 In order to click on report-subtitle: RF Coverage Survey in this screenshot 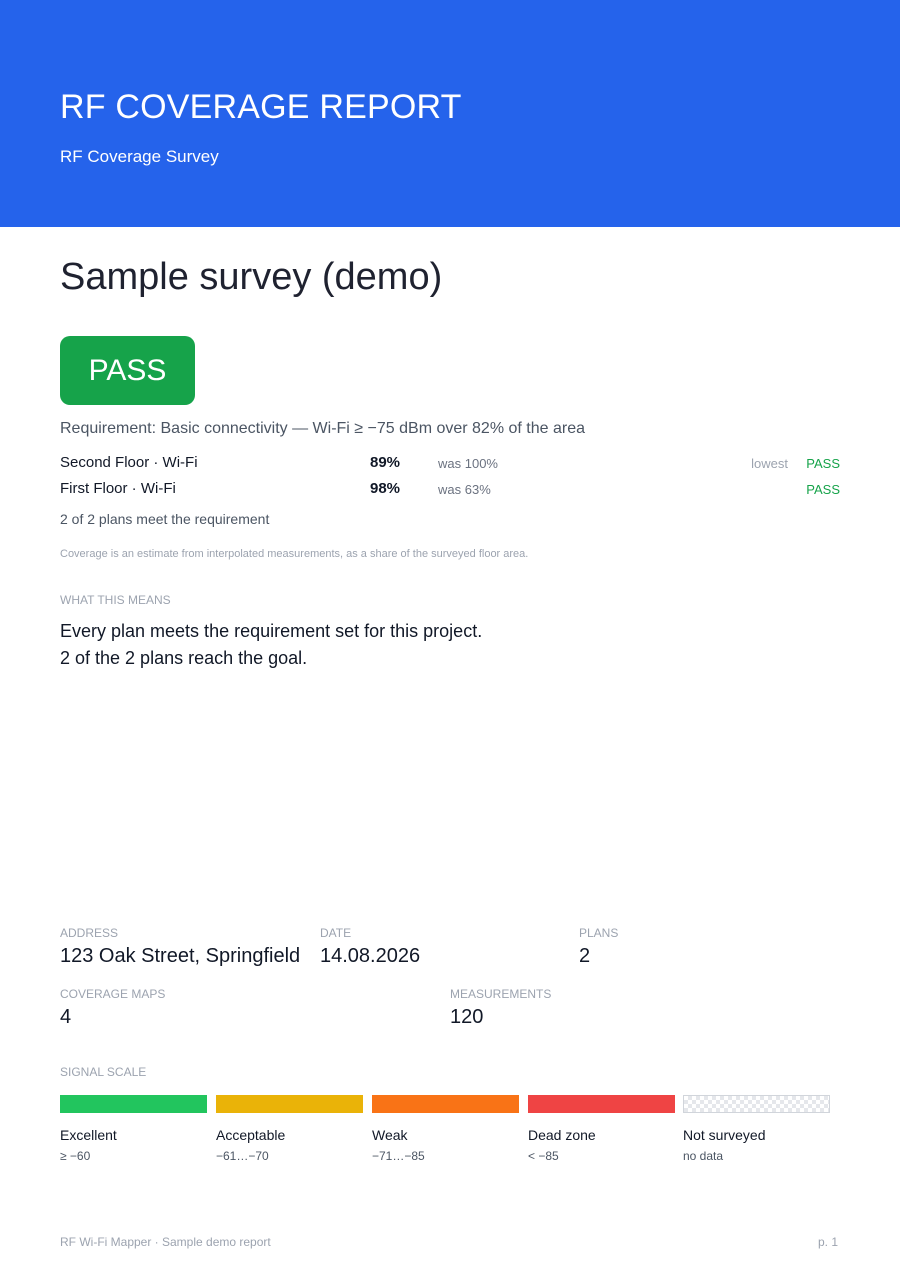, I will do `click(139, 156)`.